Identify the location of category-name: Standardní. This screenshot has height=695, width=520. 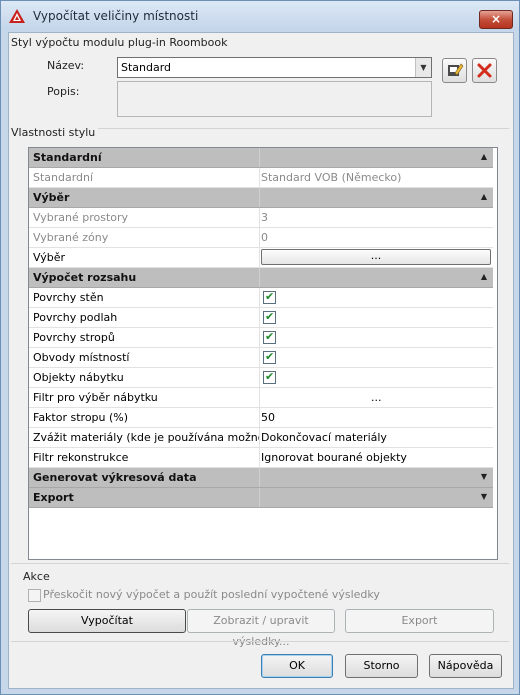
(67, 157).